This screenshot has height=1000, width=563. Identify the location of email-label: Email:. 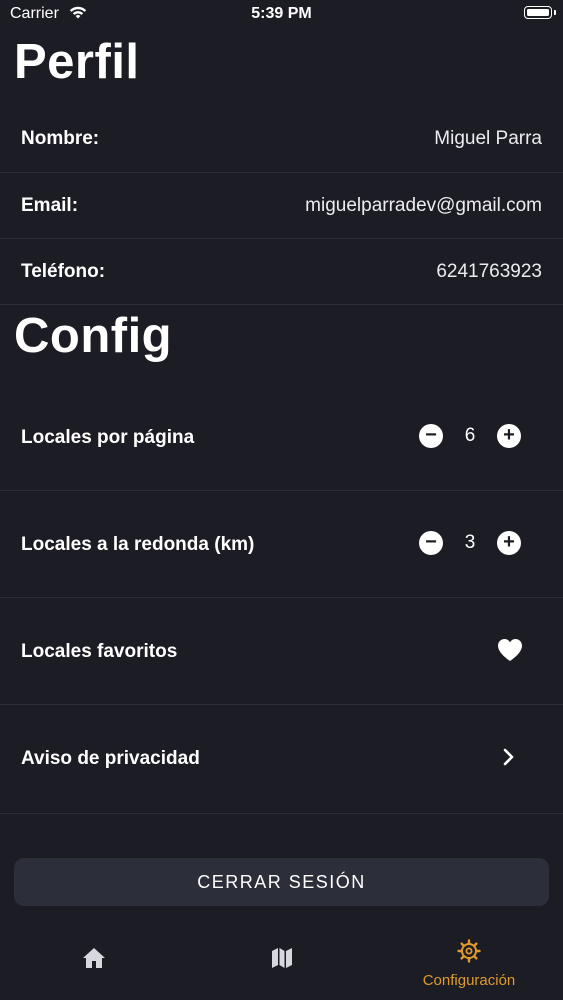
(50, 205).